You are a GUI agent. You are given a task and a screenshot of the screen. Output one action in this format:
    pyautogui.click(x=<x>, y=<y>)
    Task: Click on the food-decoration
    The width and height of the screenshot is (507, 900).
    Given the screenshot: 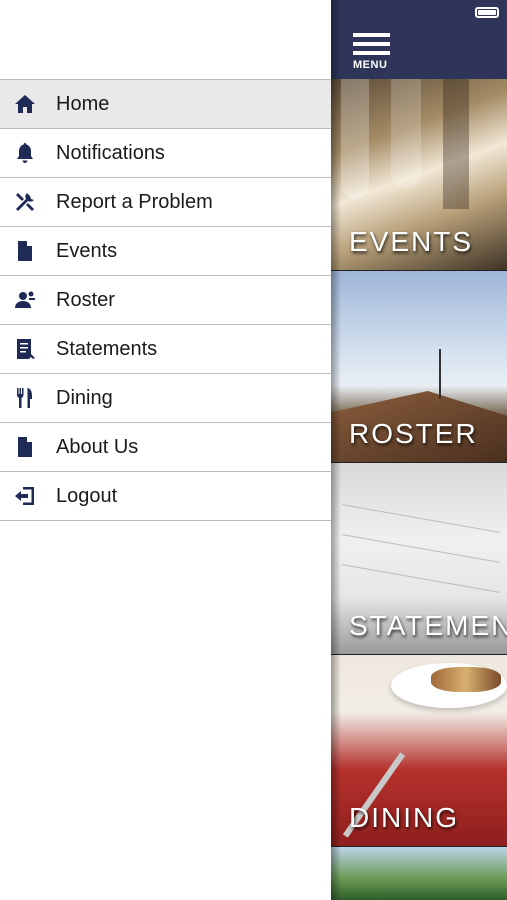 What is the action you would take?
    pyautogui.click(x=466, y=679)
    